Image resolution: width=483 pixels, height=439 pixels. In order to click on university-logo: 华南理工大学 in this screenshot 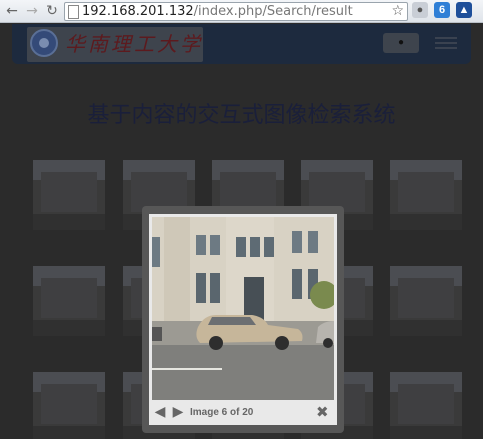, I will do `click(115, 44)`.